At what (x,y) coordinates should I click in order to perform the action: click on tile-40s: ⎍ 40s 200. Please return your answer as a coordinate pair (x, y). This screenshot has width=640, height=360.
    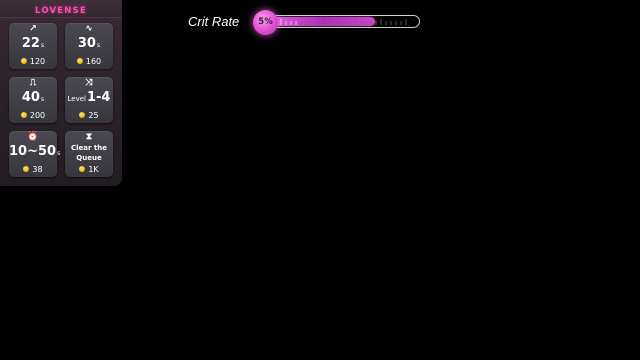
    Looking at the image, I should click on (33, 100).